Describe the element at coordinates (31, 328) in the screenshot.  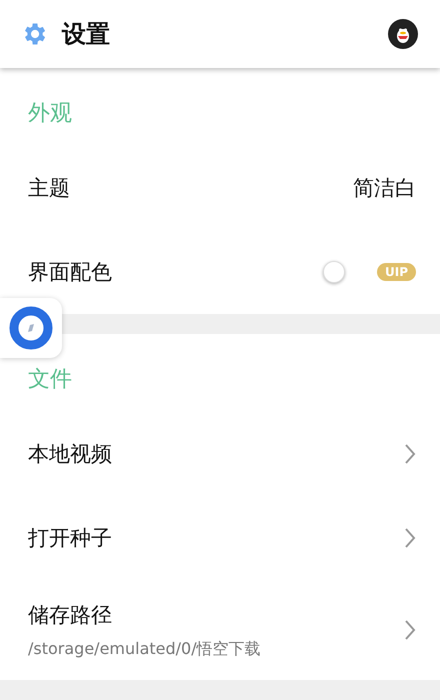
I see `floating-compass-button` at that location.